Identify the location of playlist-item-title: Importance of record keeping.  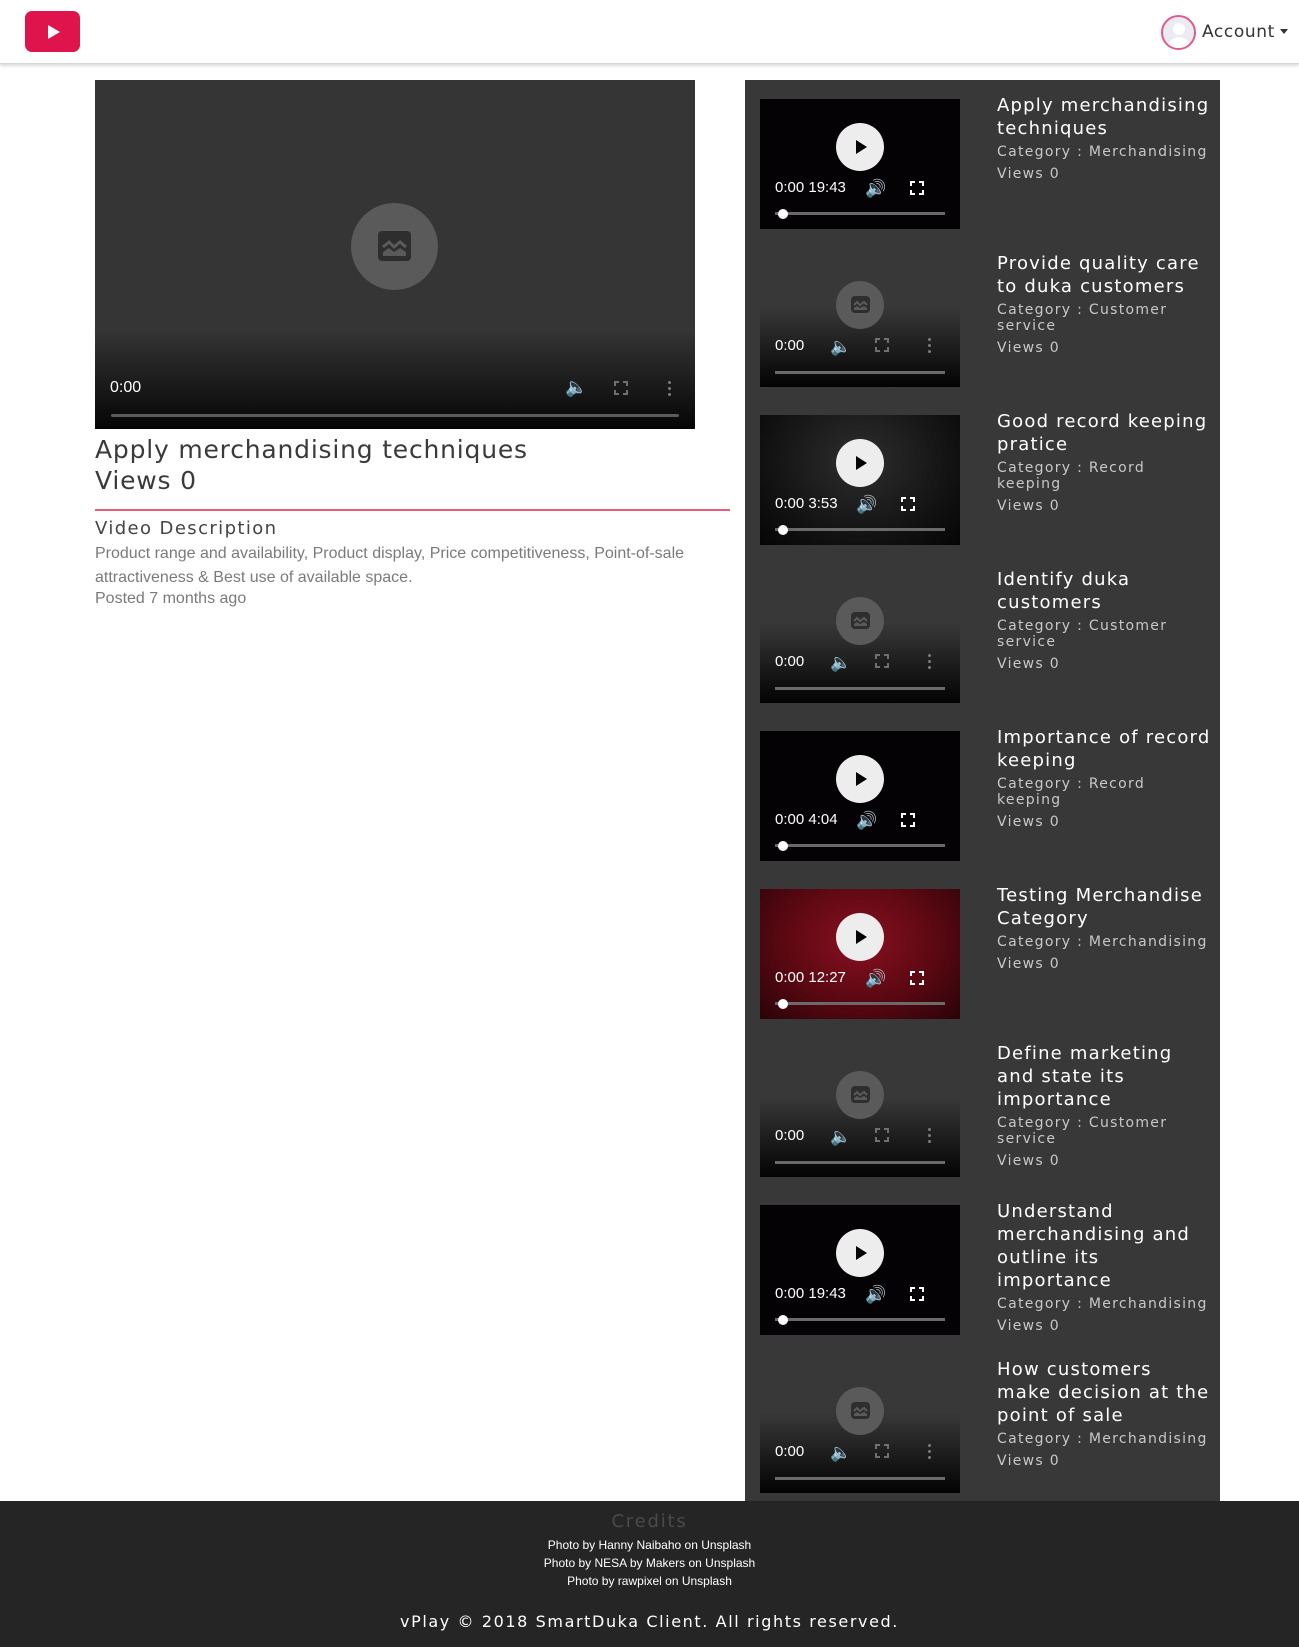
(1104, 749).